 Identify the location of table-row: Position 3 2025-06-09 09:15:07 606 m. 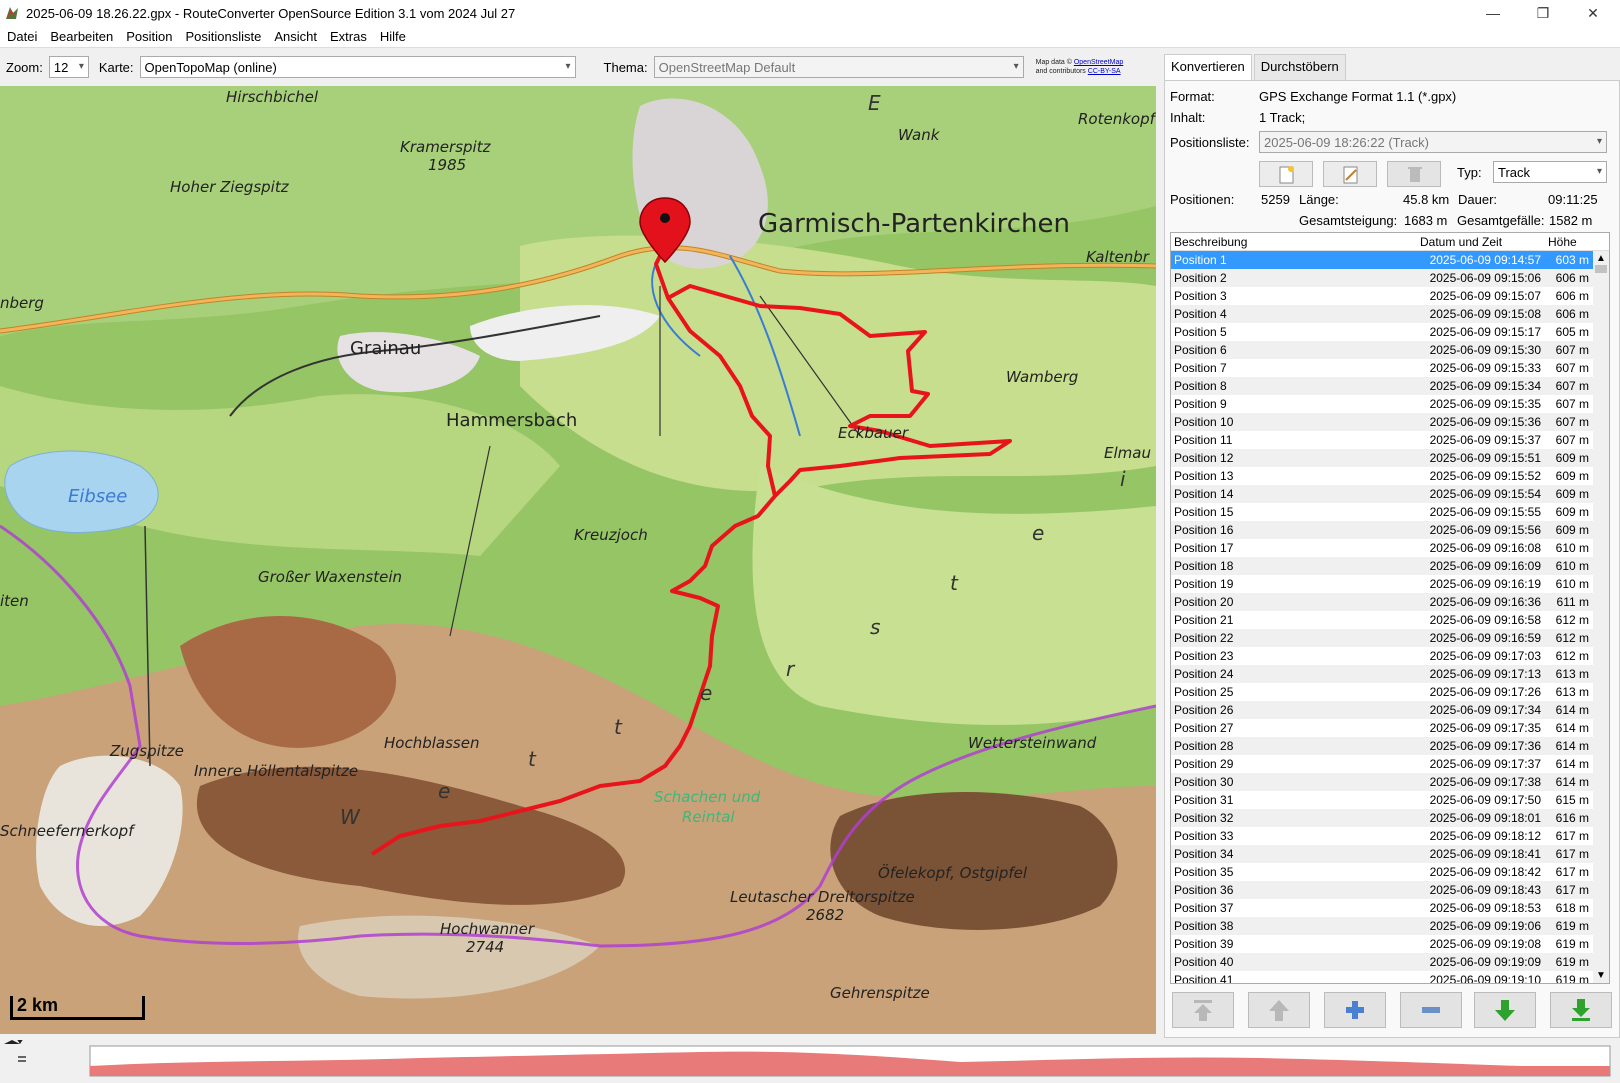
(1390, 296).